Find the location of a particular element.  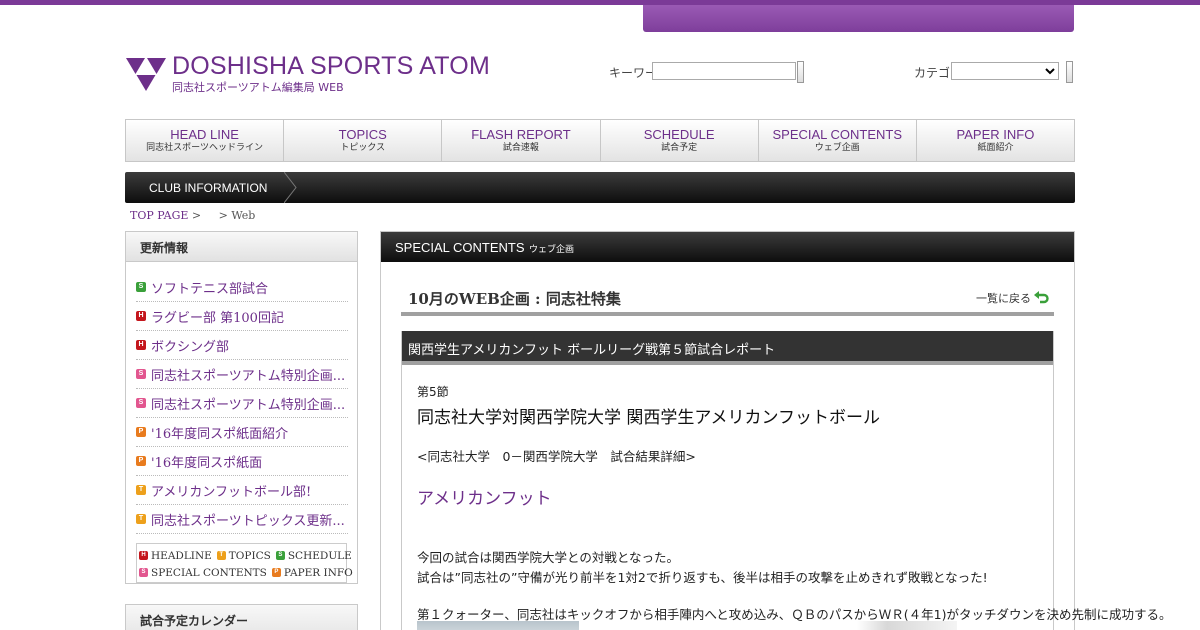

list-item: S ソフトテニス部試合 is located at coordinates (242, 287).